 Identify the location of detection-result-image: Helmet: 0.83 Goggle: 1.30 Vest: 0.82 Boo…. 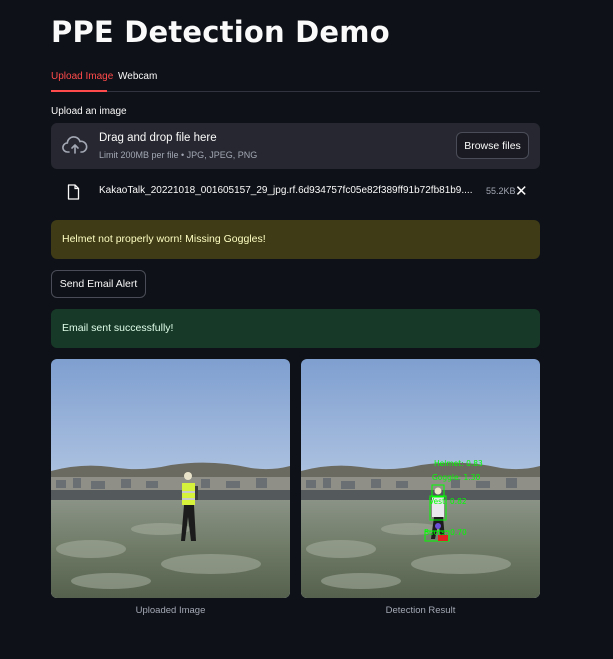
(420, 478).